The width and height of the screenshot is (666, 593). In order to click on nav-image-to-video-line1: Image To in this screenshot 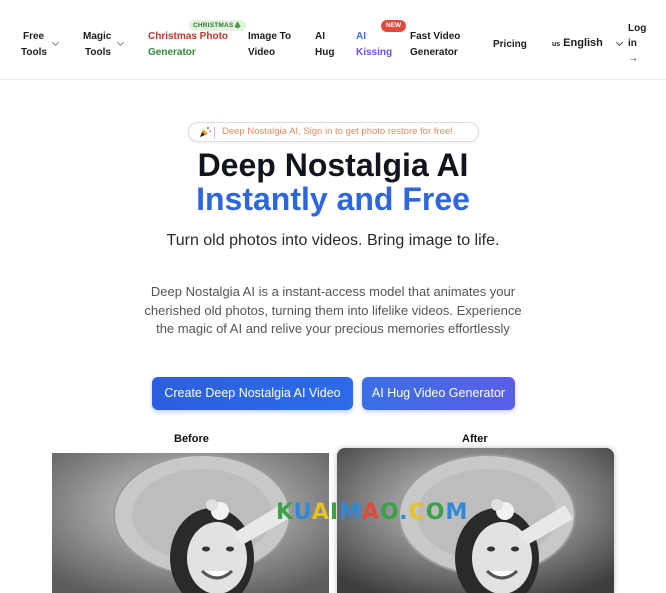, I will do `click(270, 36)`.